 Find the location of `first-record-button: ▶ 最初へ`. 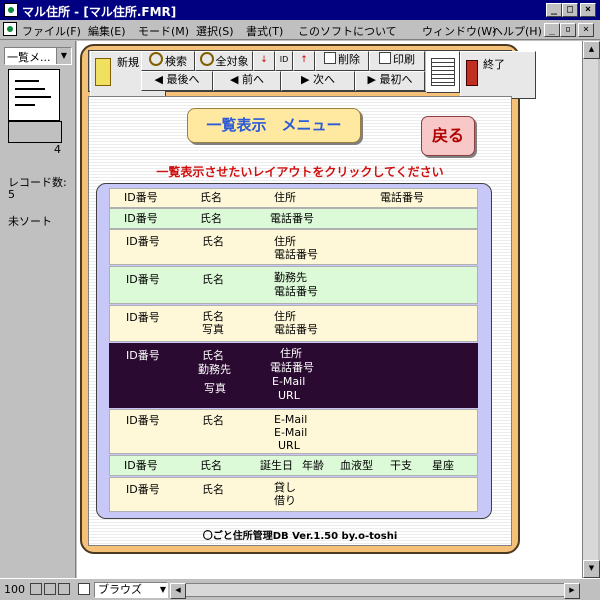

first-record-button: ▶ 最初へ is located at coordinates (390, 81).